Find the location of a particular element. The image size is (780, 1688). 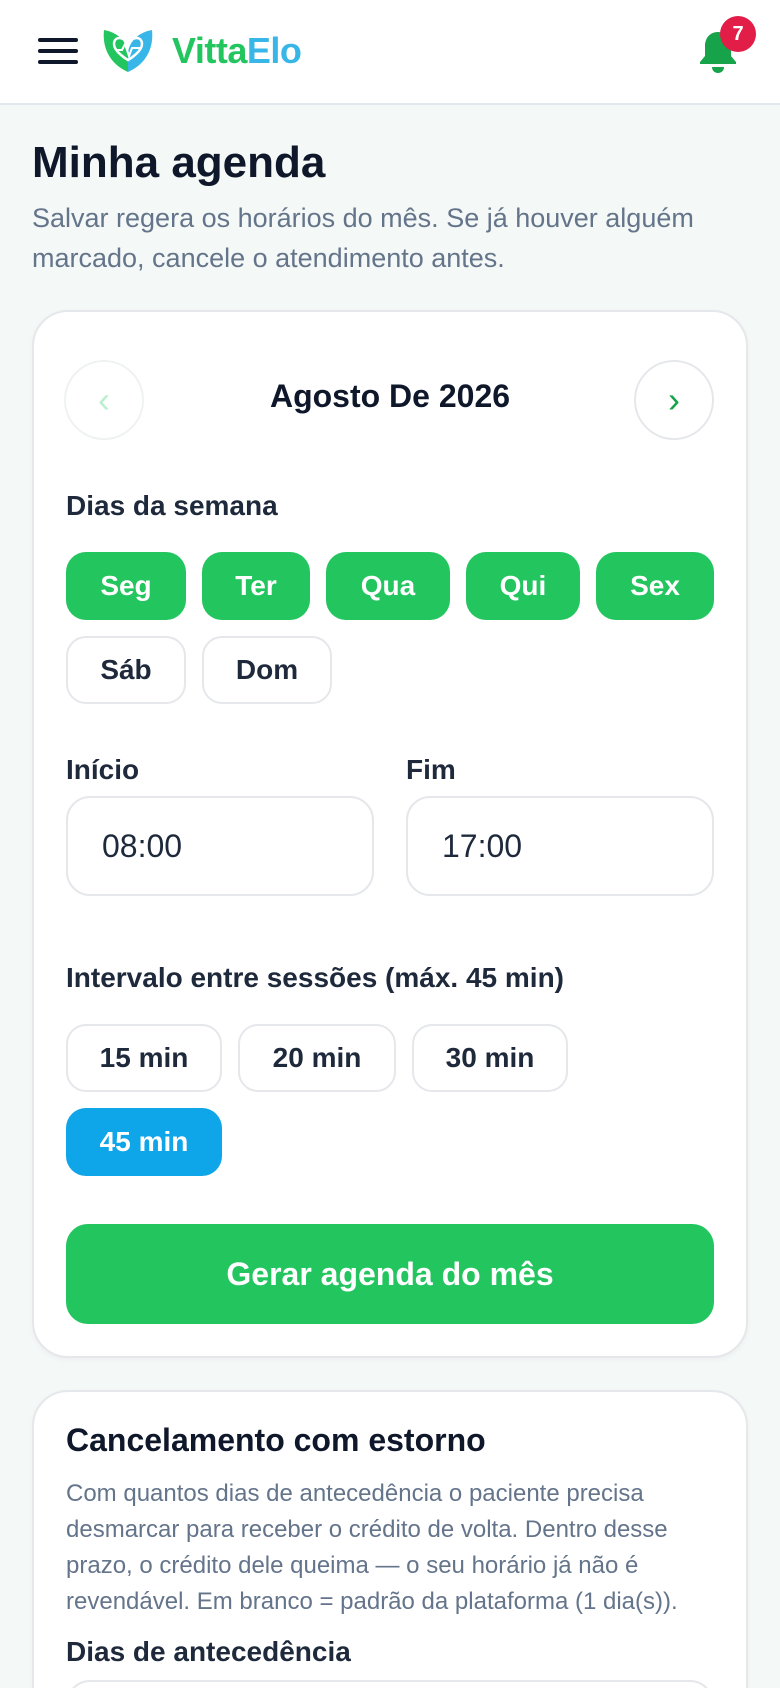

interval-chip-20: 20 min is located at coordinates (317, 1058).